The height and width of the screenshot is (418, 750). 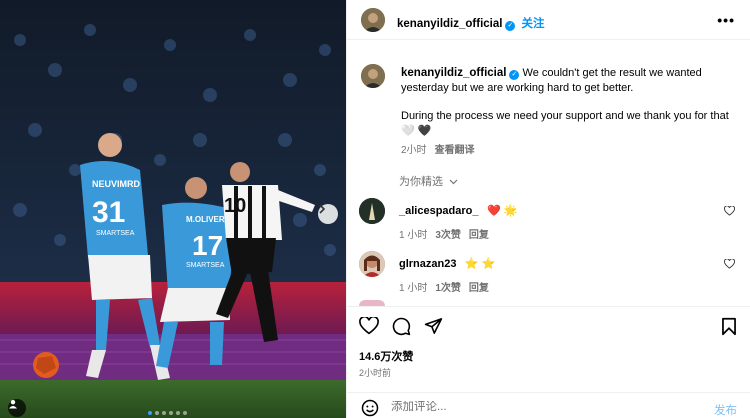 What do you see at coordinates (375, 373) in the screenshot?
I see `post-age: 2小时前` at bounding box center [375, 373].